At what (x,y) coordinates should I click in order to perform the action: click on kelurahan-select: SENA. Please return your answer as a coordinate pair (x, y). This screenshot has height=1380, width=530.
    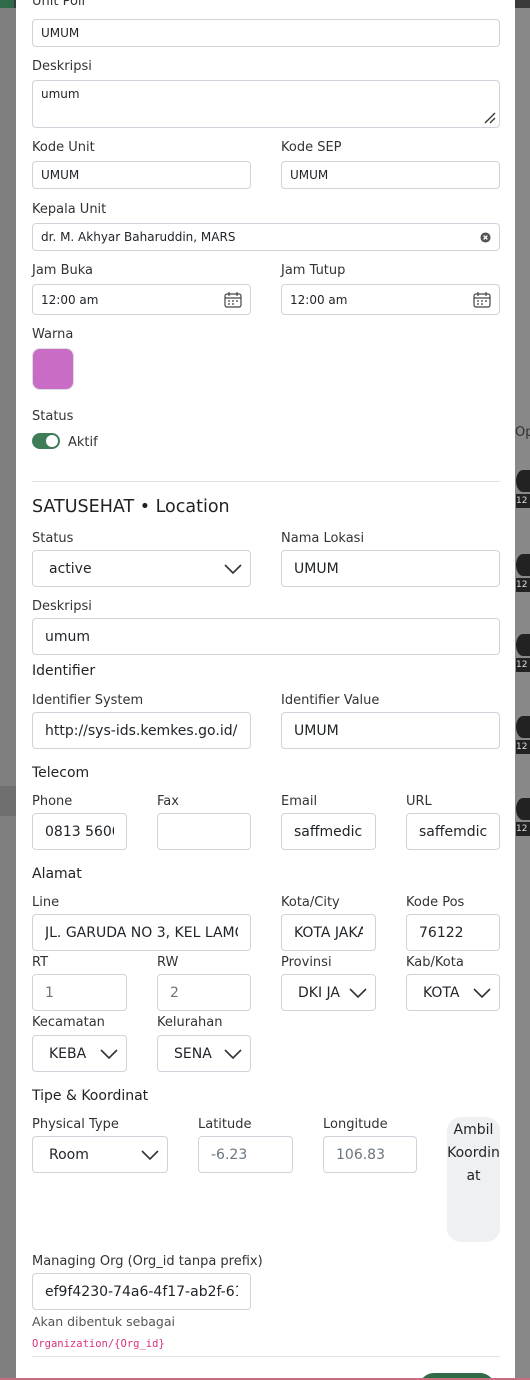
    Looking at the image, I should click on (204, 1053).